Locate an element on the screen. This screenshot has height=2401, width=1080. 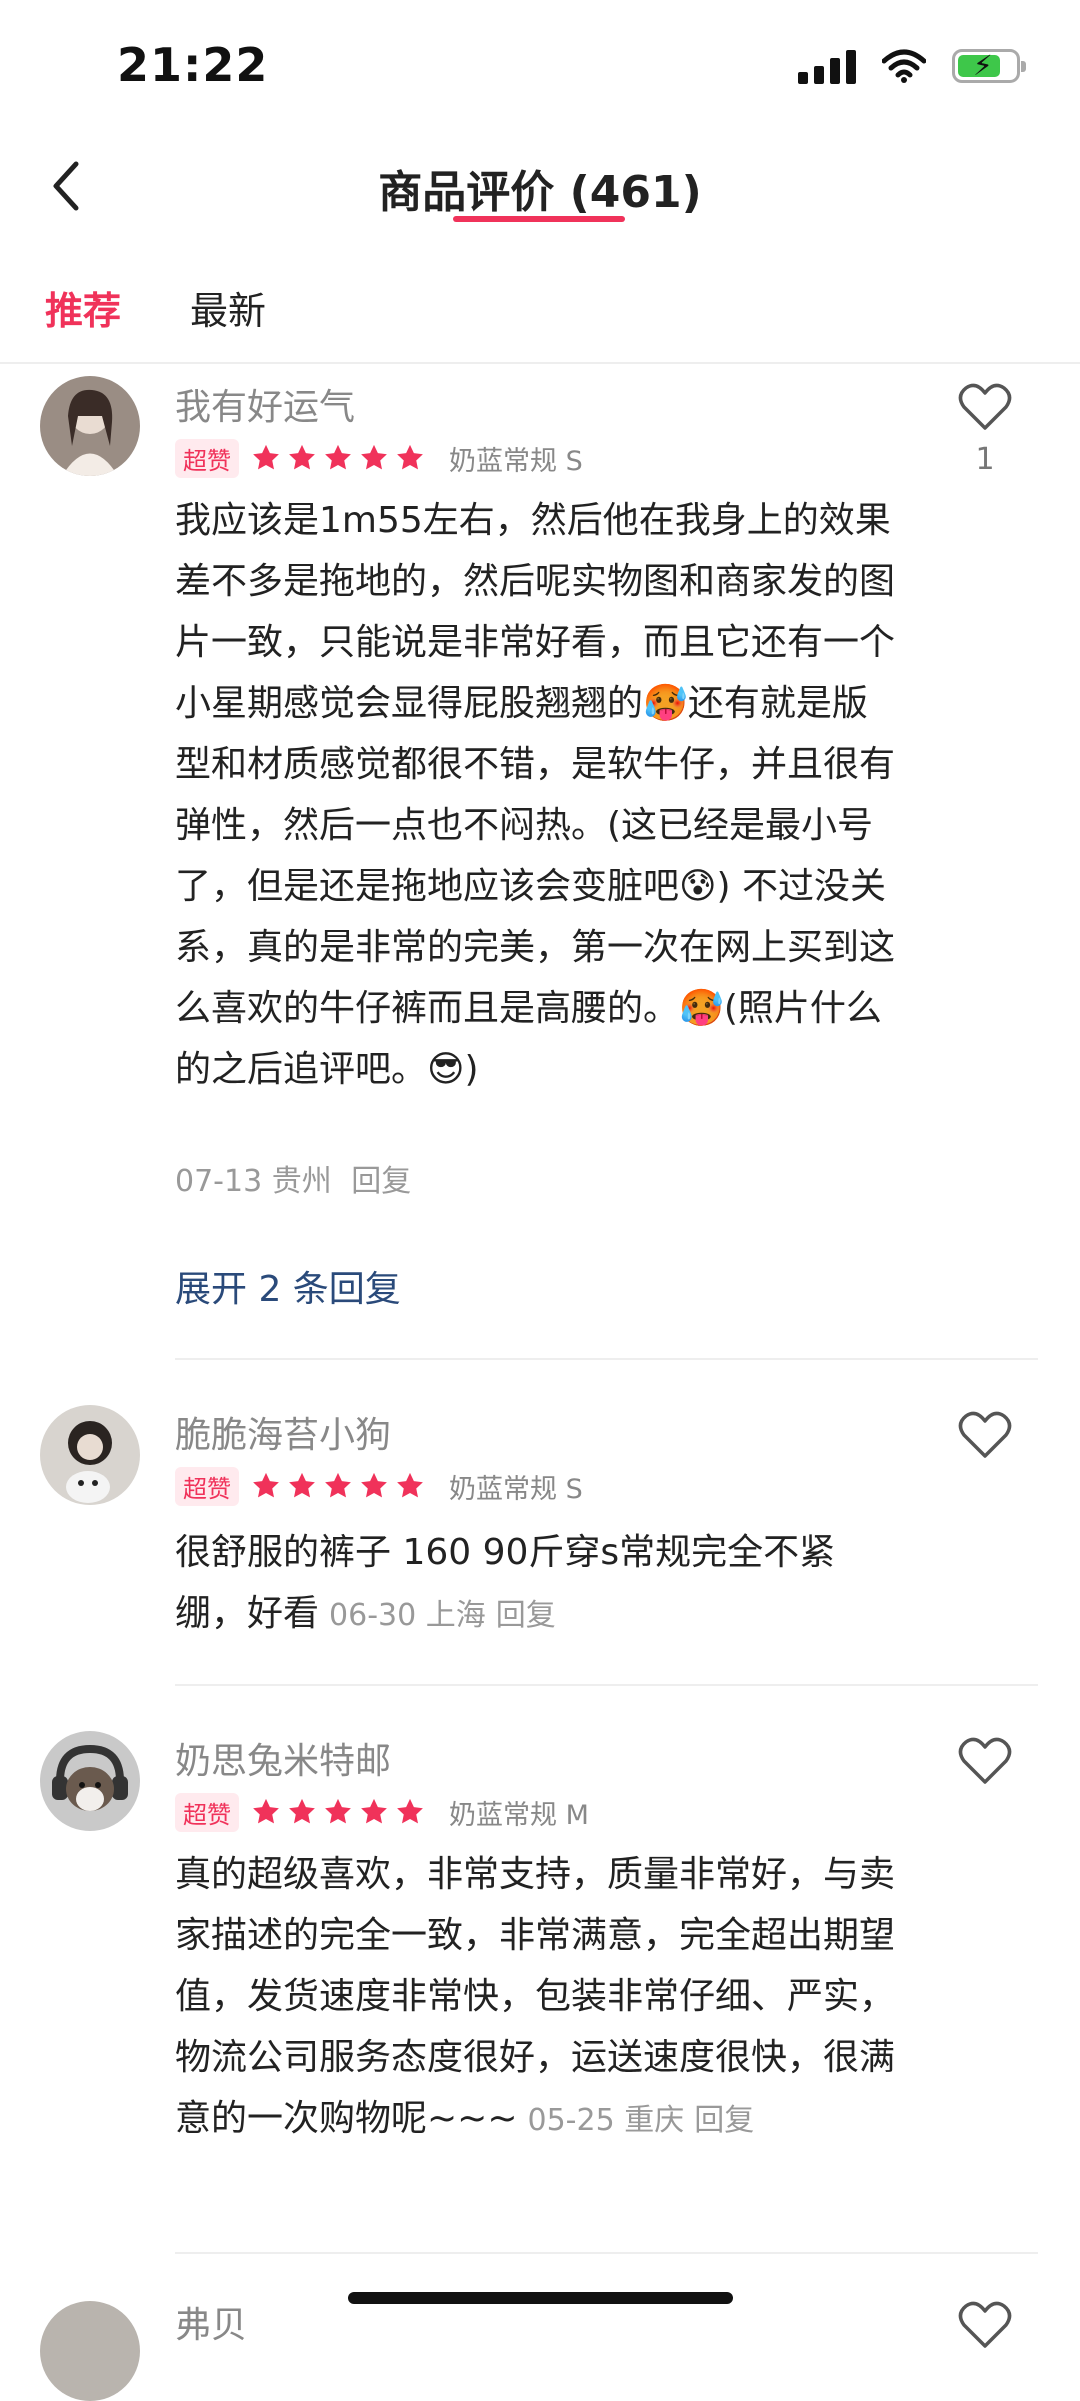
review-date-location: 05-25 重庆 is located at coordinates (606, 2120).